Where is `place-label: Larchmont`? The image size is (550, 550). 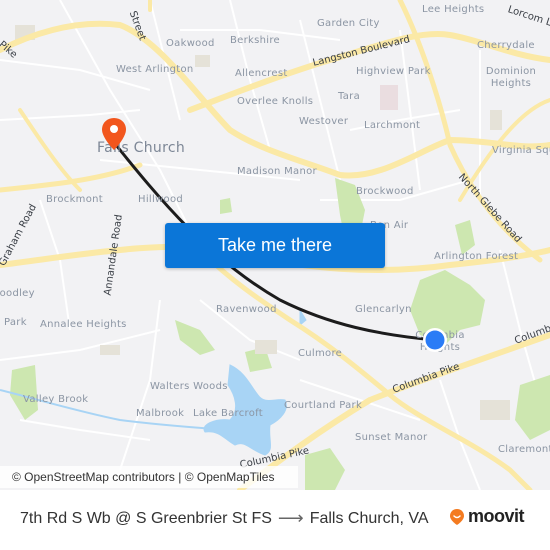 place-label: Larchmont is located at coordinates (392, 125).